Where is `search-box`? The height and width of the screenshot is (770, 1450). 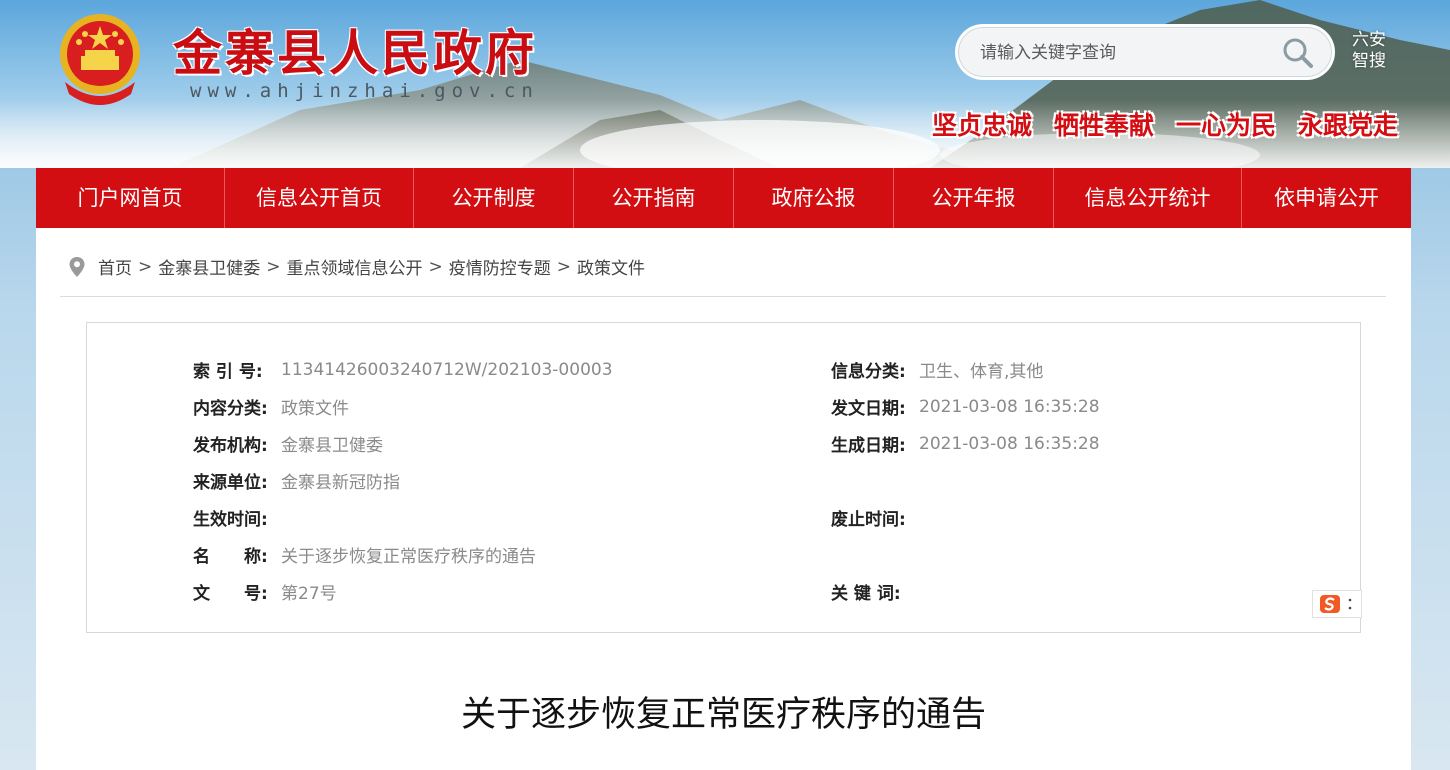
search-box is located at coordinates (1145, 52).